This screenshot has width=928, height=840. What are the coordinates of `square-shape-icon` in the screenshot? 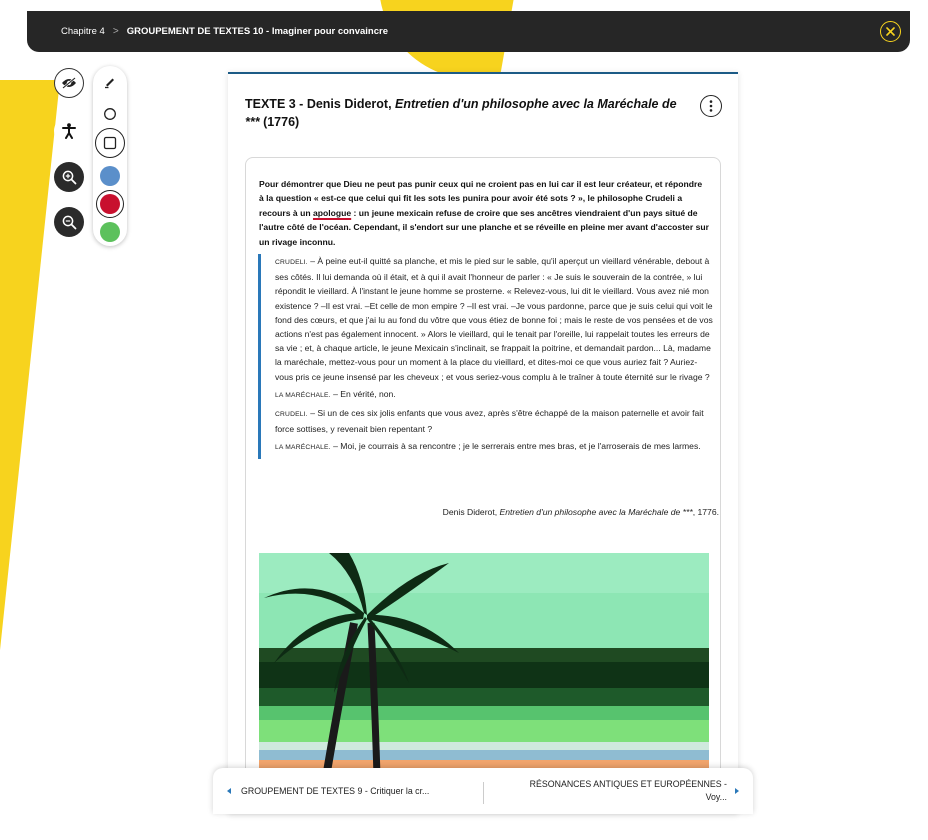 It's located at (110, 143).